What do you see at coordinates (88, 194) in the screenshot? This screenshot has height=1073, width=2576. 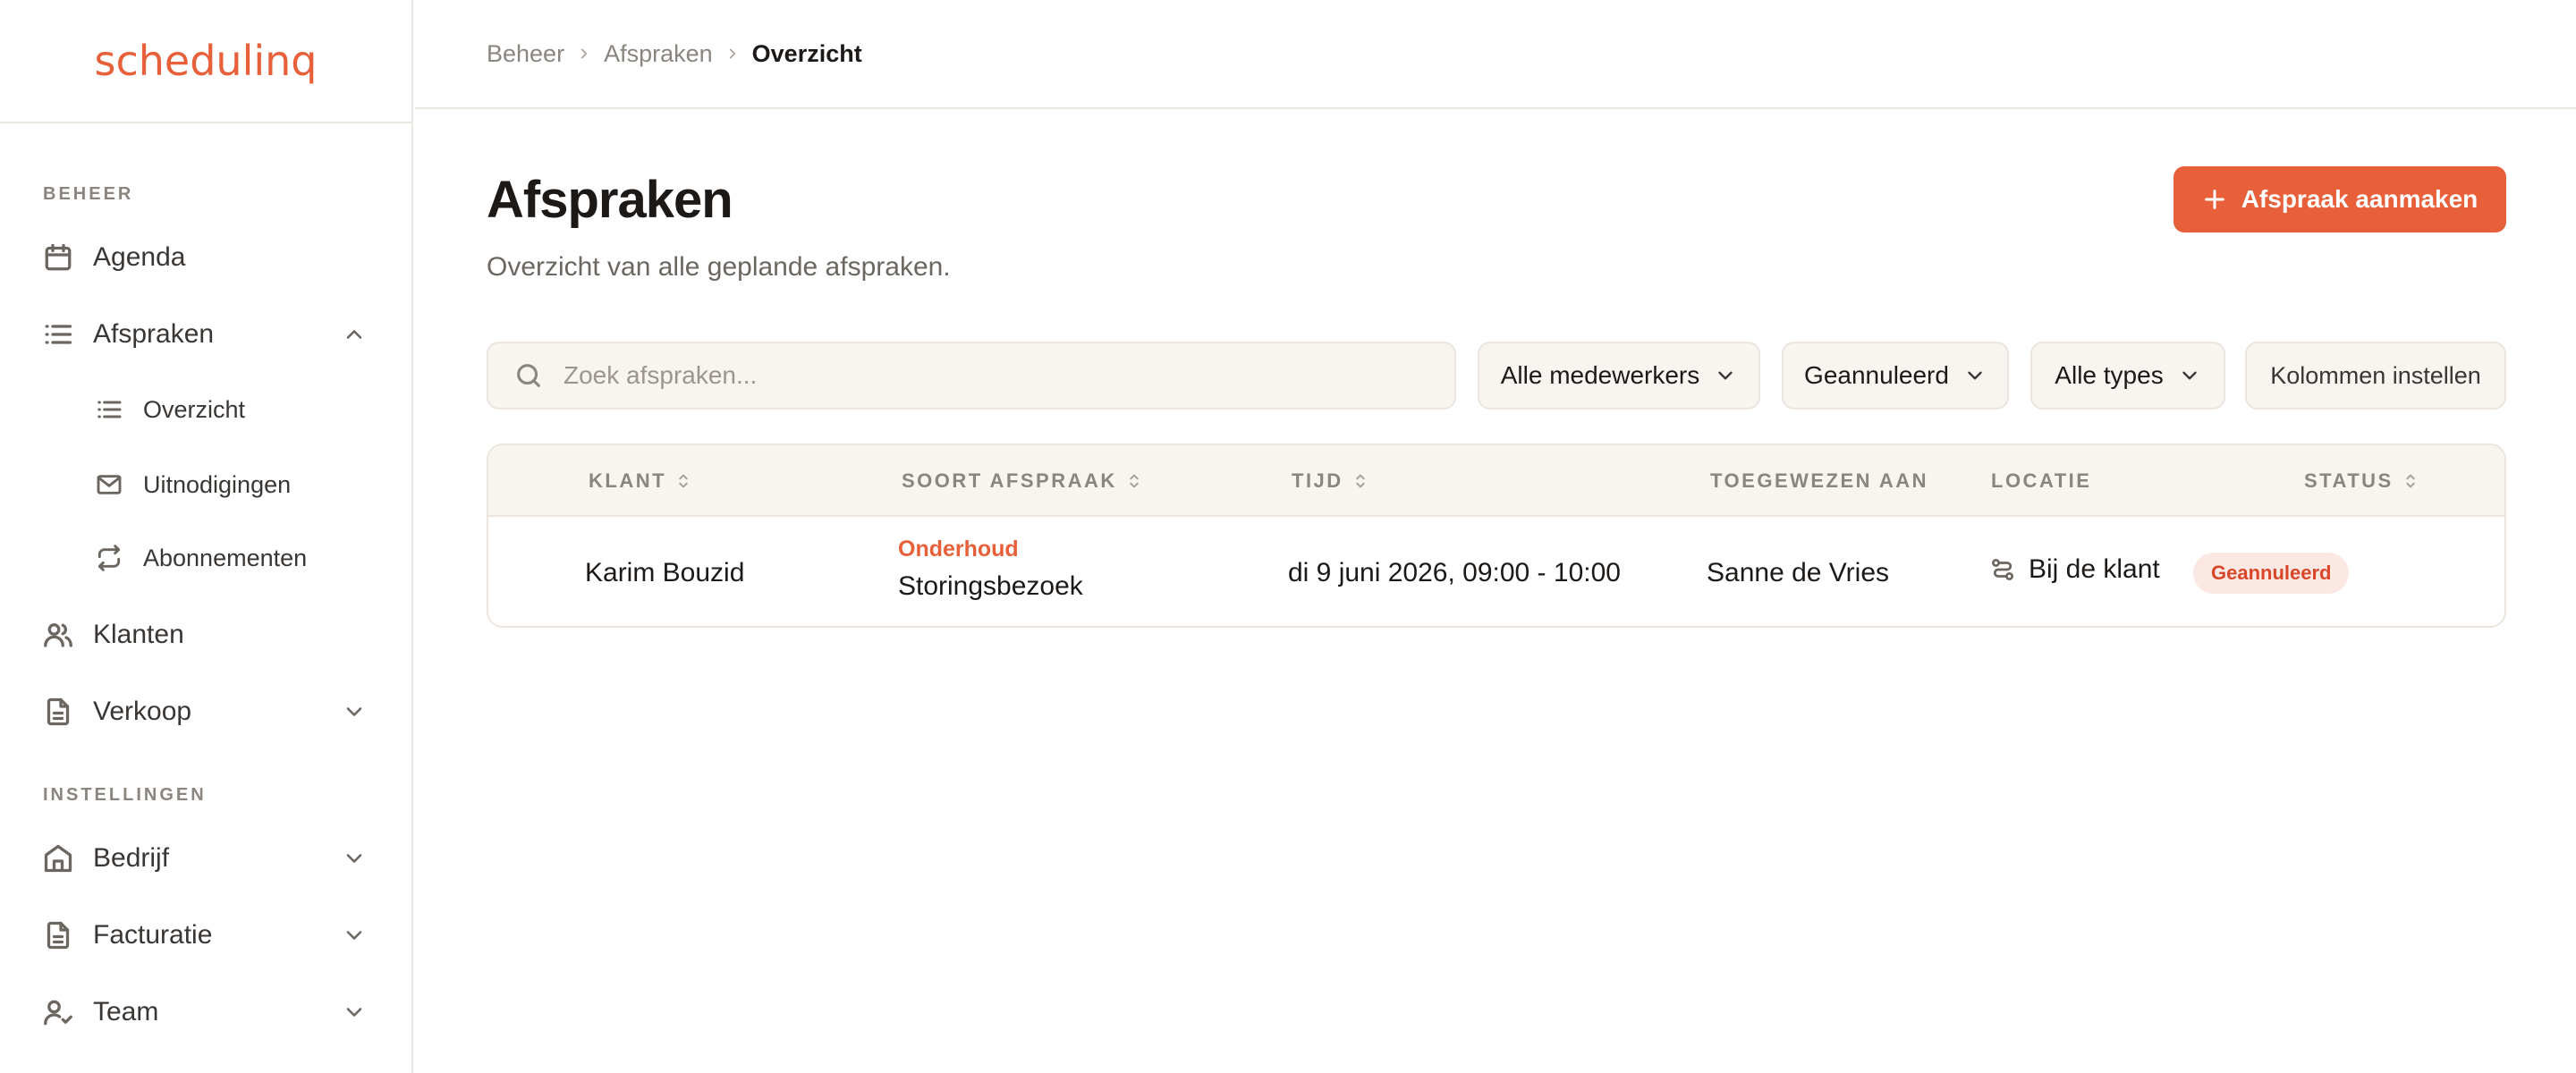 I see `section-label-beheer: BEHEER` at bounding box center [88, 194].